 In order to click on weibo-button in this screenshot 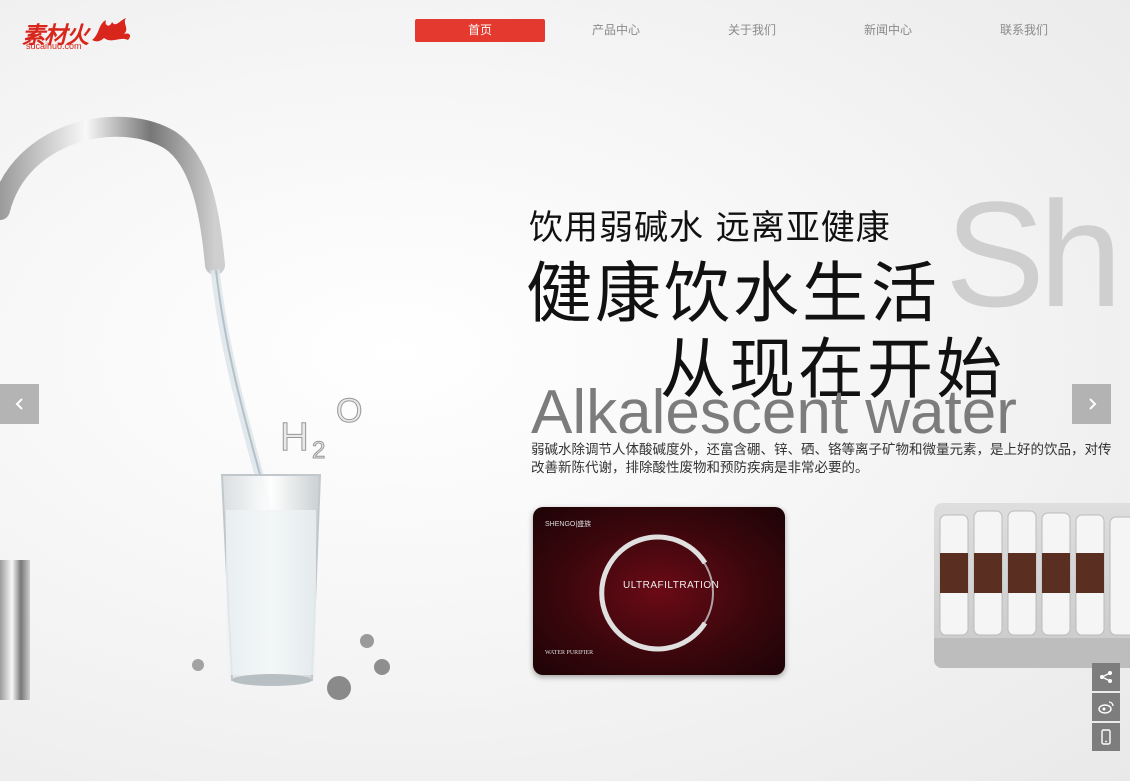, I will do `click(1106, 707)`.